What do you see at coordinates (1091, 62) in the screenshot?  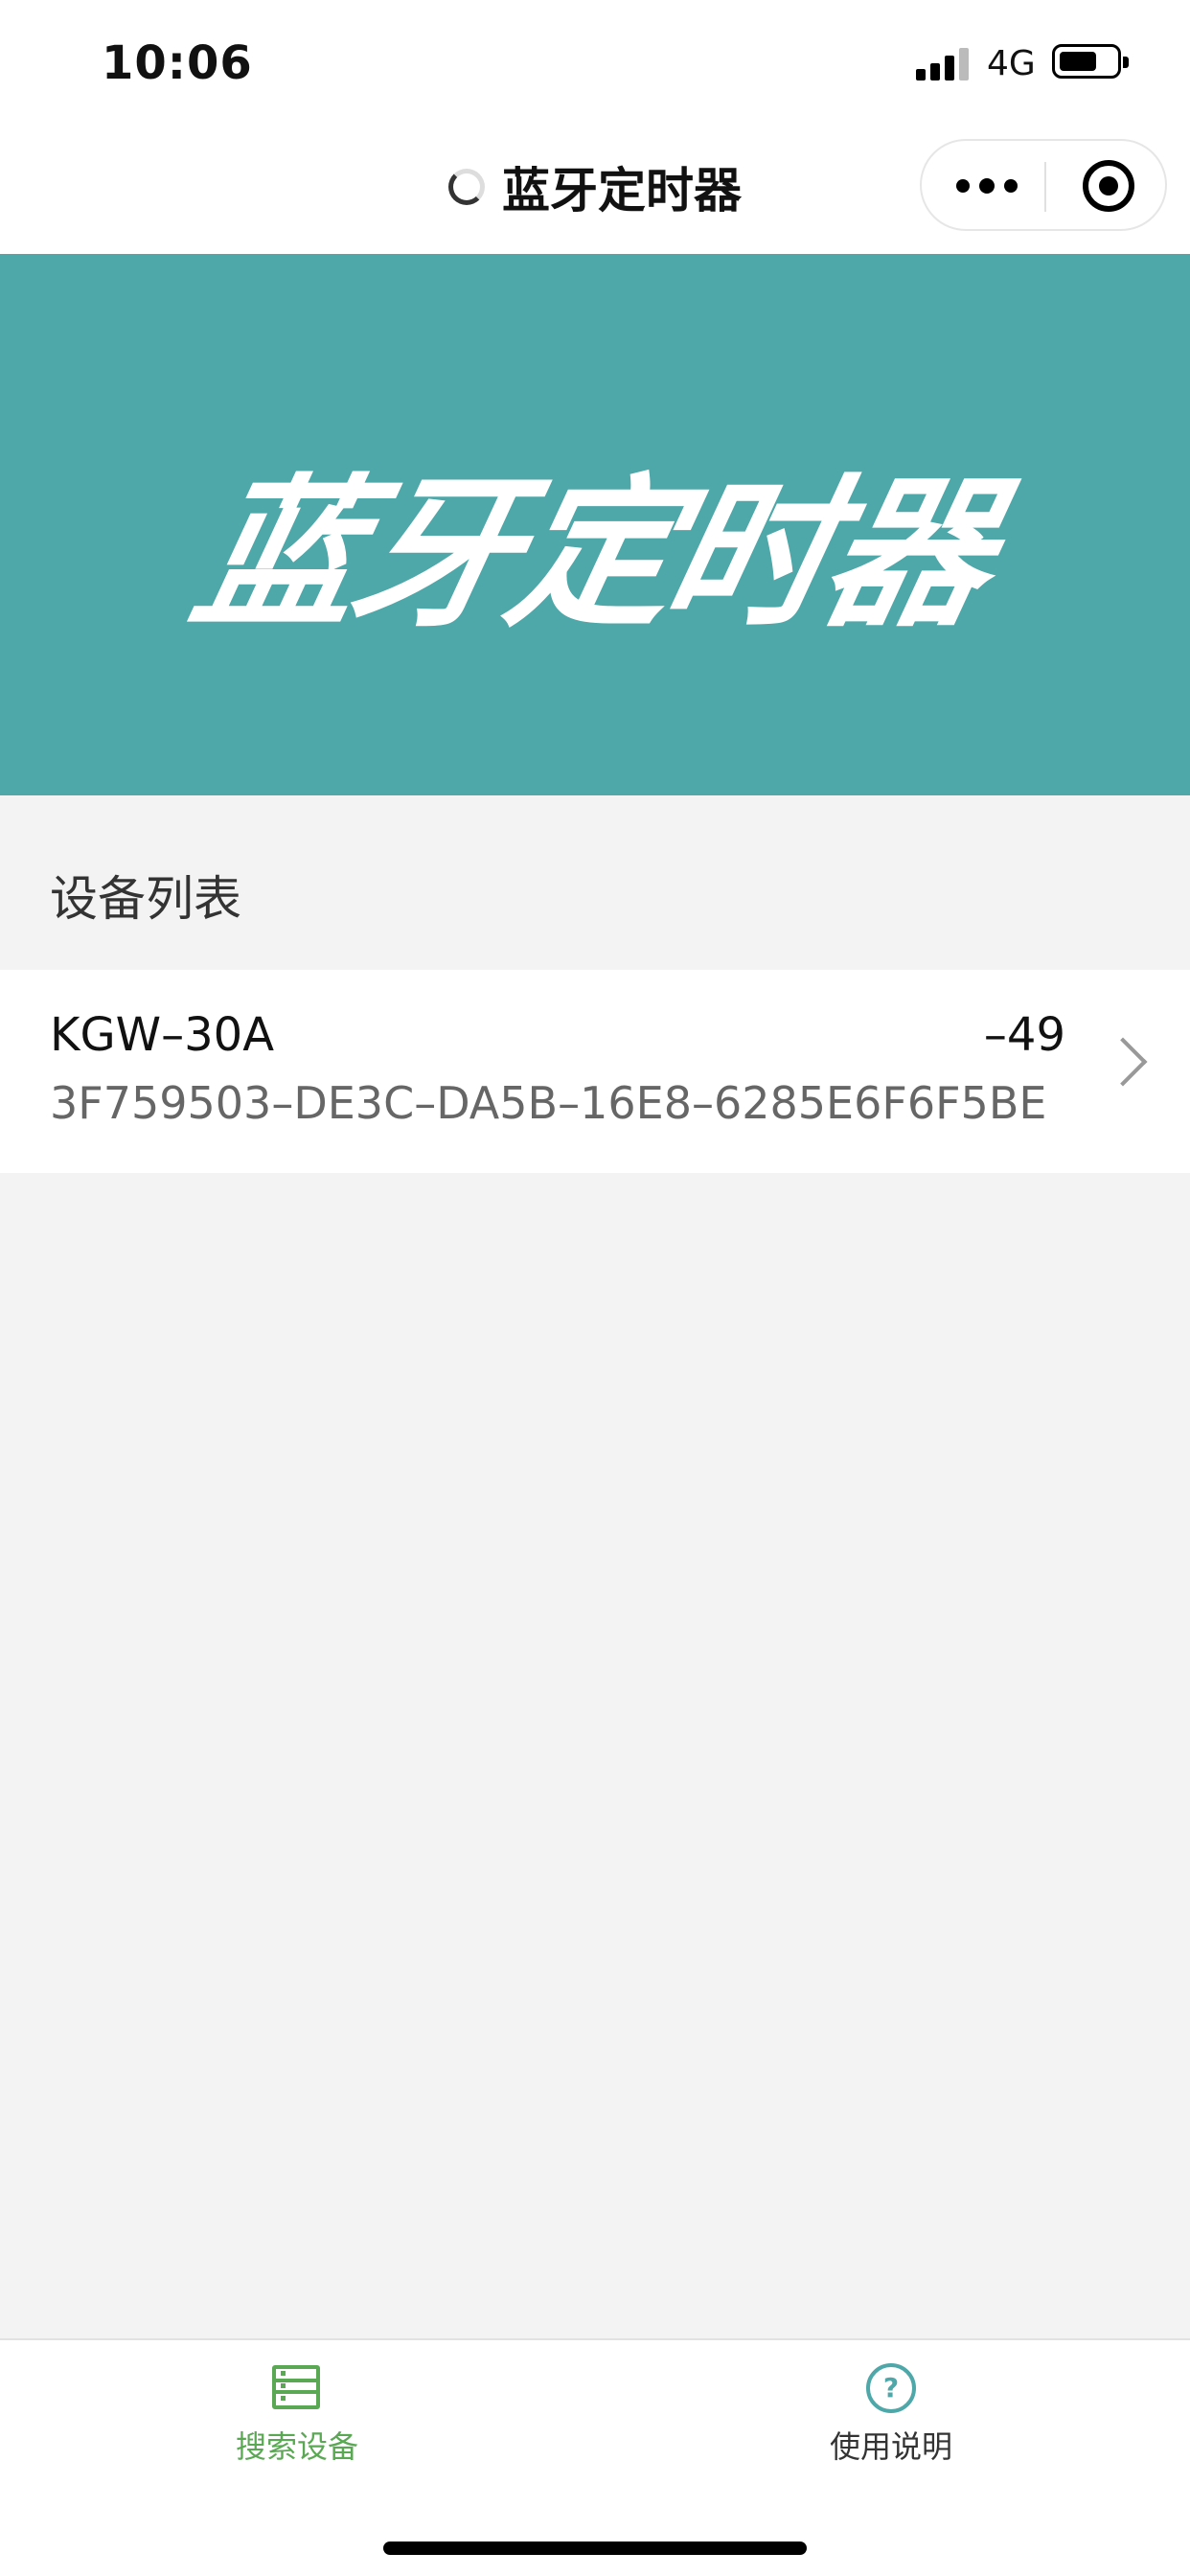 I see `battery-icon` at bounding box center [1091, 62].